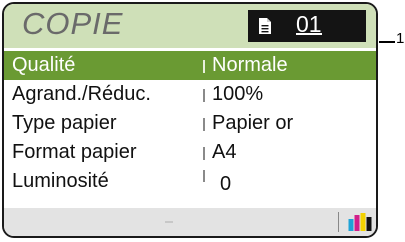 The image size is (405, 242). I want to click on callout-number: 1, so click(400, 38).